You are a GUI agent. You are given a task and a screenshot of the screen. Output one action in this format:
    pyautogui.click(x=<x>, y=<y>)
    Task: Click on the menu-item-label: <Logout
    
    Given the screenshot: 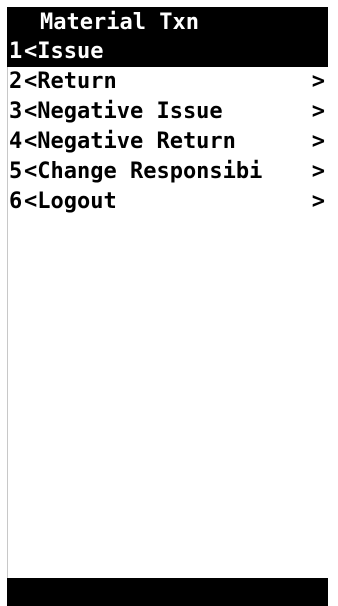 What is the action you would take?
    pyautogui.click(x=70, y=201)
    